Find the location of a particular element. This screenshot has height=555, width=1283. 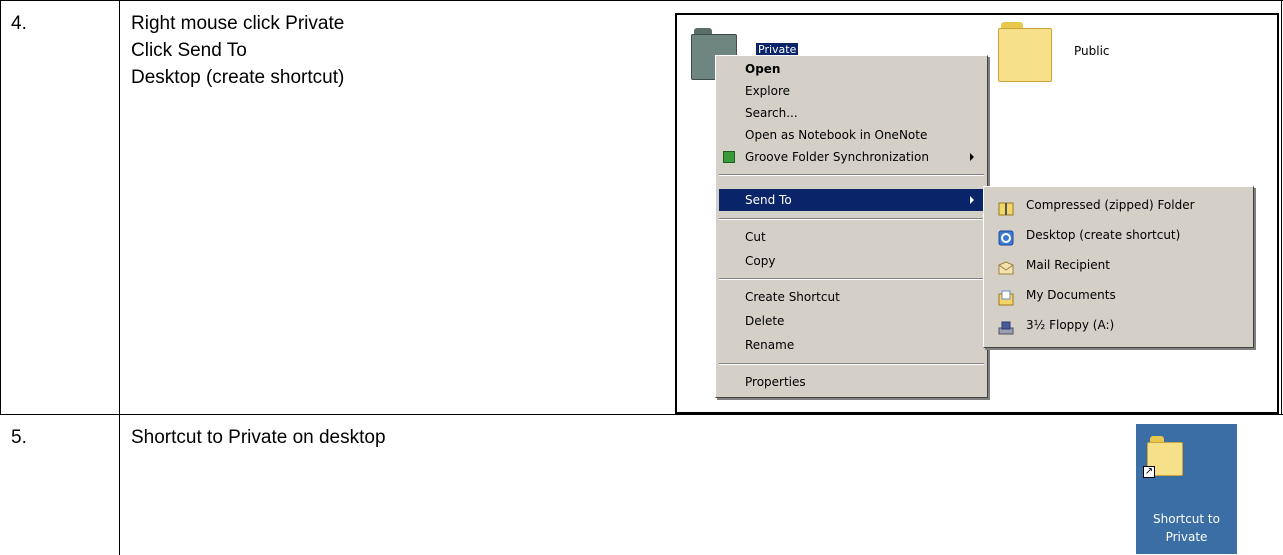

menu-item-properties: Properties is located at coordinates (851, 382).